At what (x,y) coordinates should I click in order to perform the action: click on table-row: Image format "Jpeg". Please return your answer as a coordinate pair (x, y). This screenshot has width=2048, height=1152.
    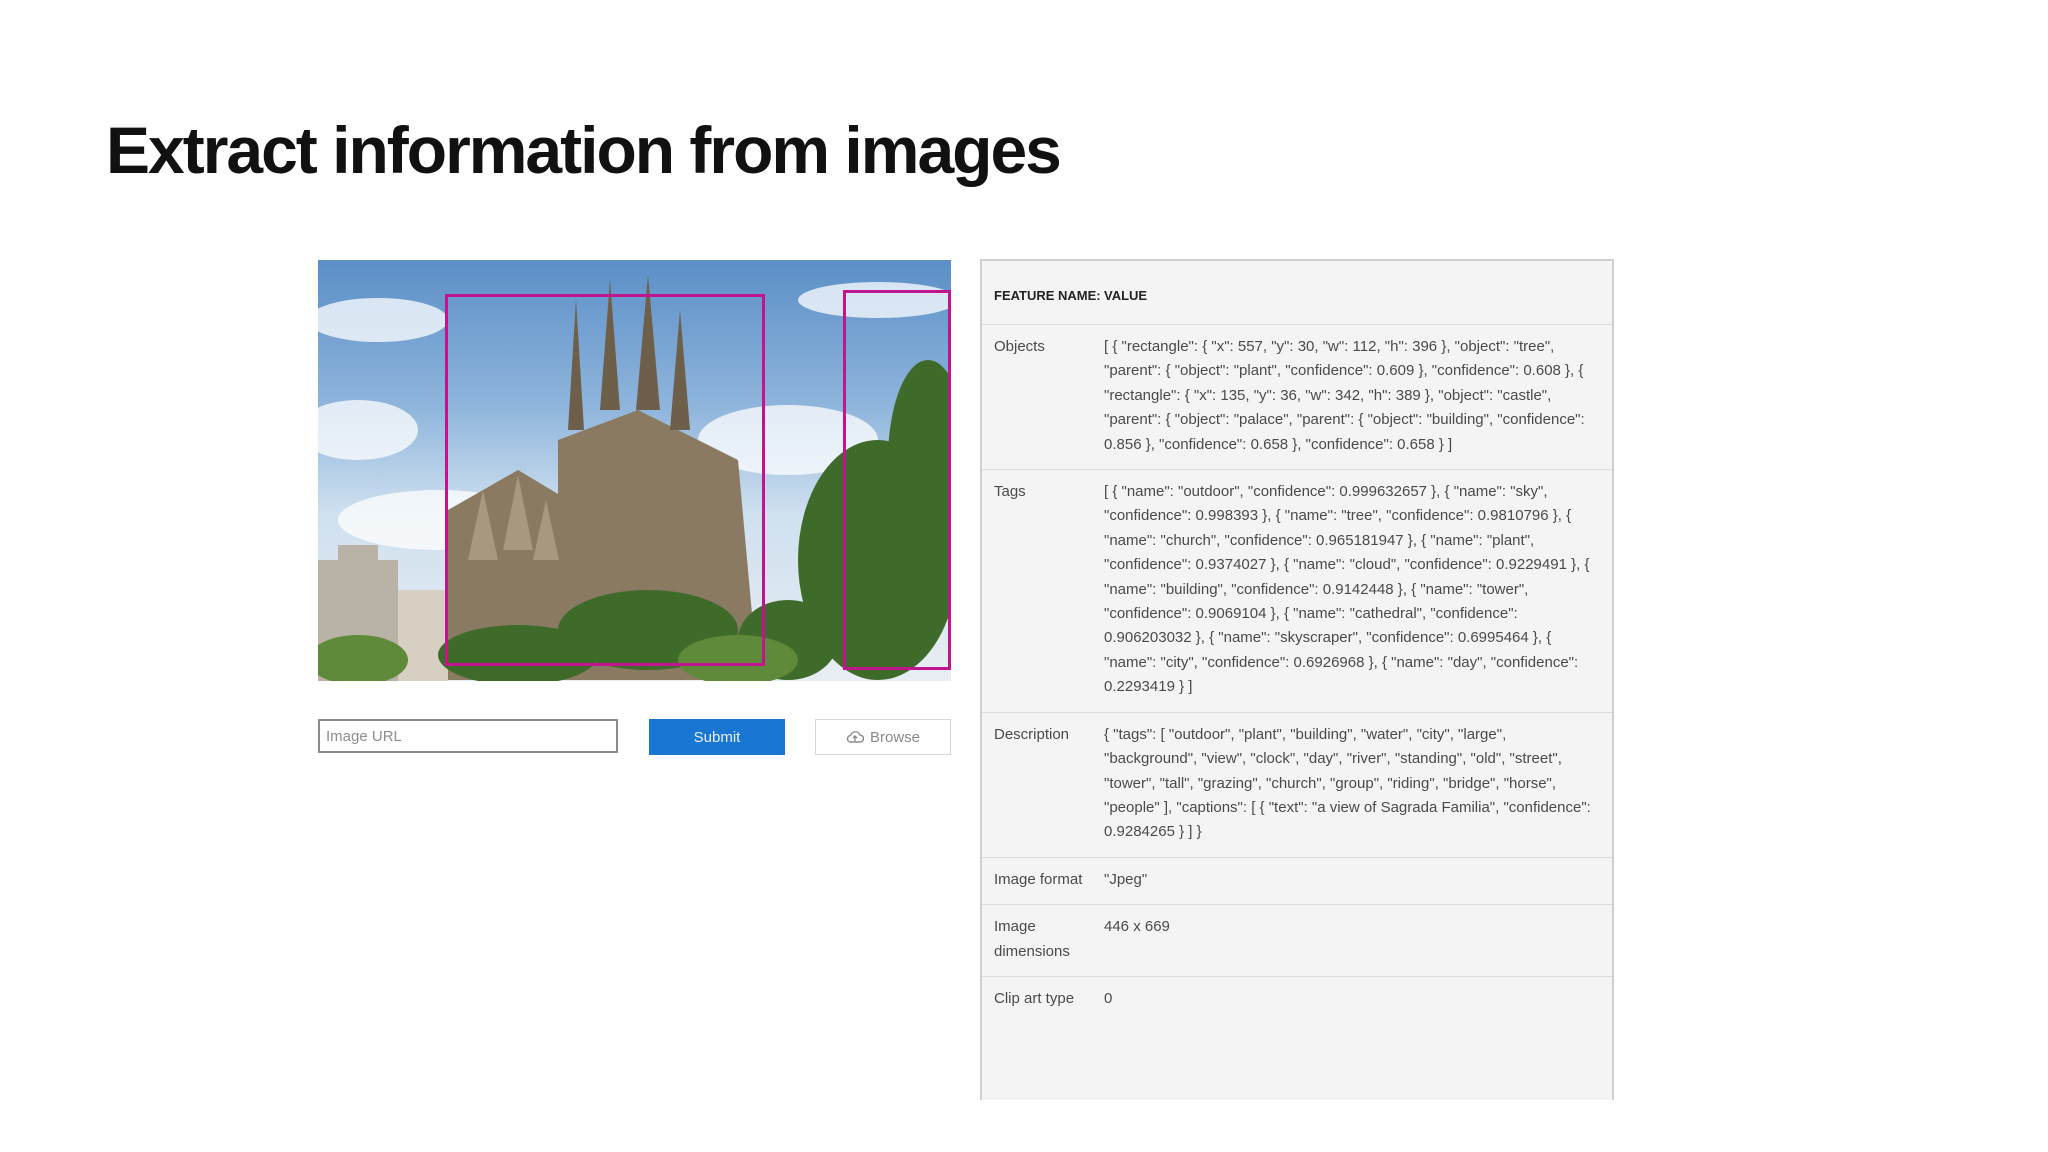
    Looking at the image, I should click on (1297, 881).